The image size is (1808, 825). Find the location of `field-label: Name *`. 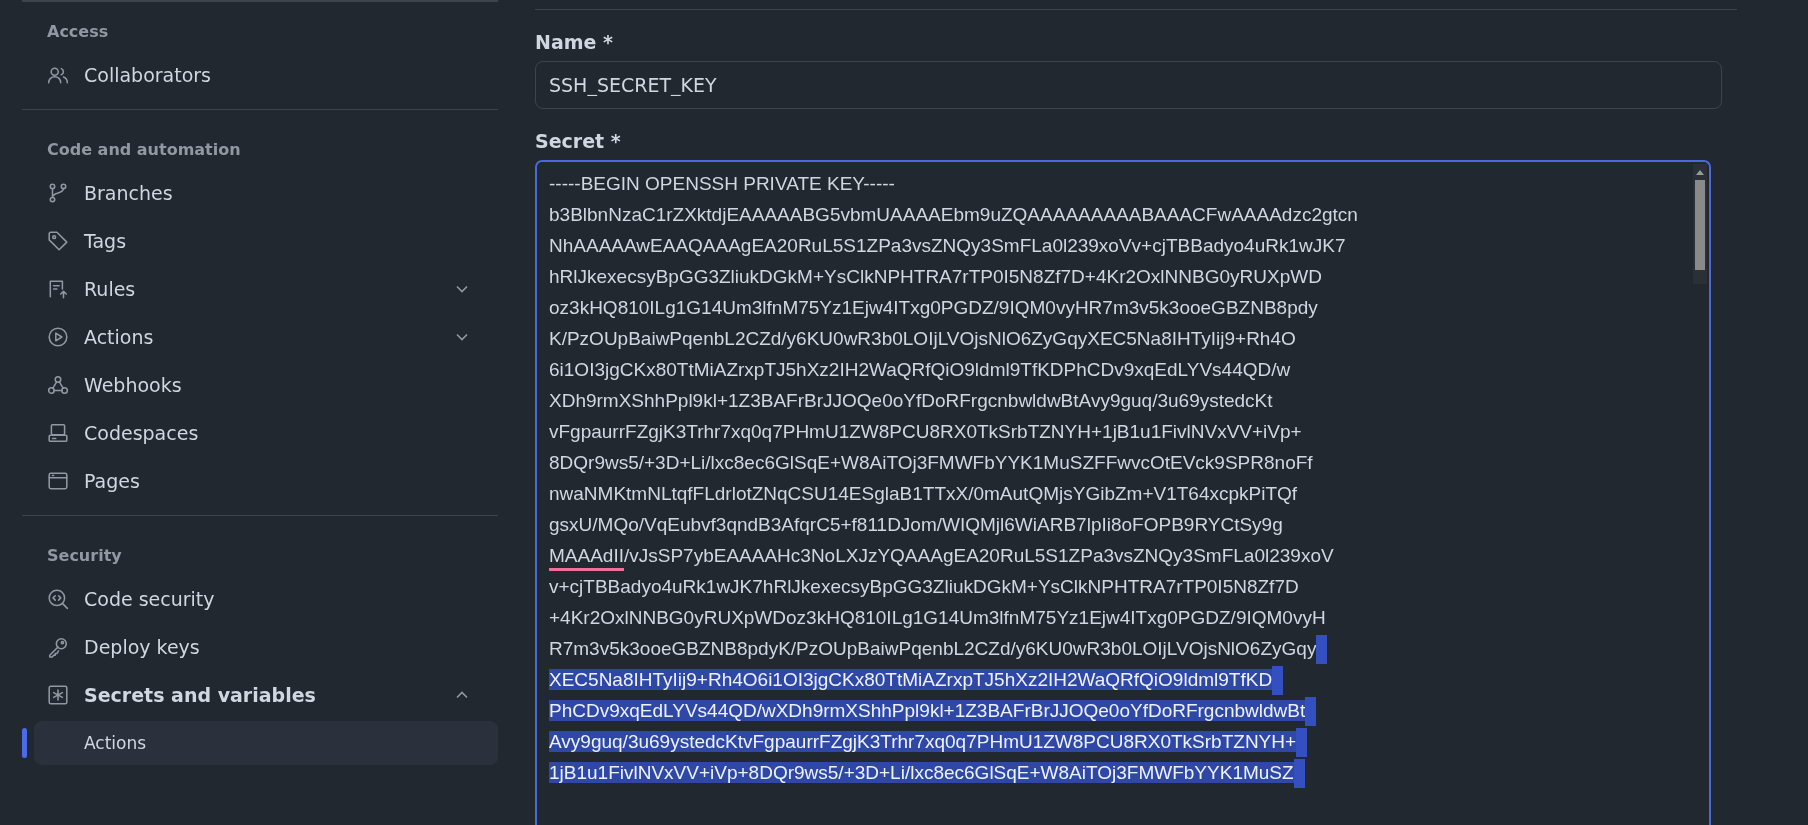

field-label: Name * is located at coordinates (574, 42).